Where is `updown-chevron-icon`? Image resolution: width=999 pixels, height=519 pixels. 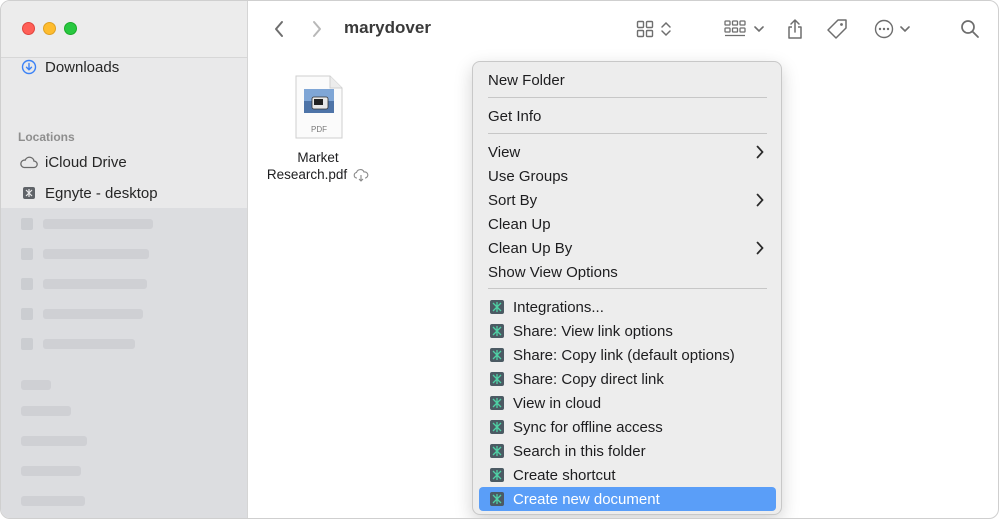
updown-chevron-icon is located at coordinates (666, 29).